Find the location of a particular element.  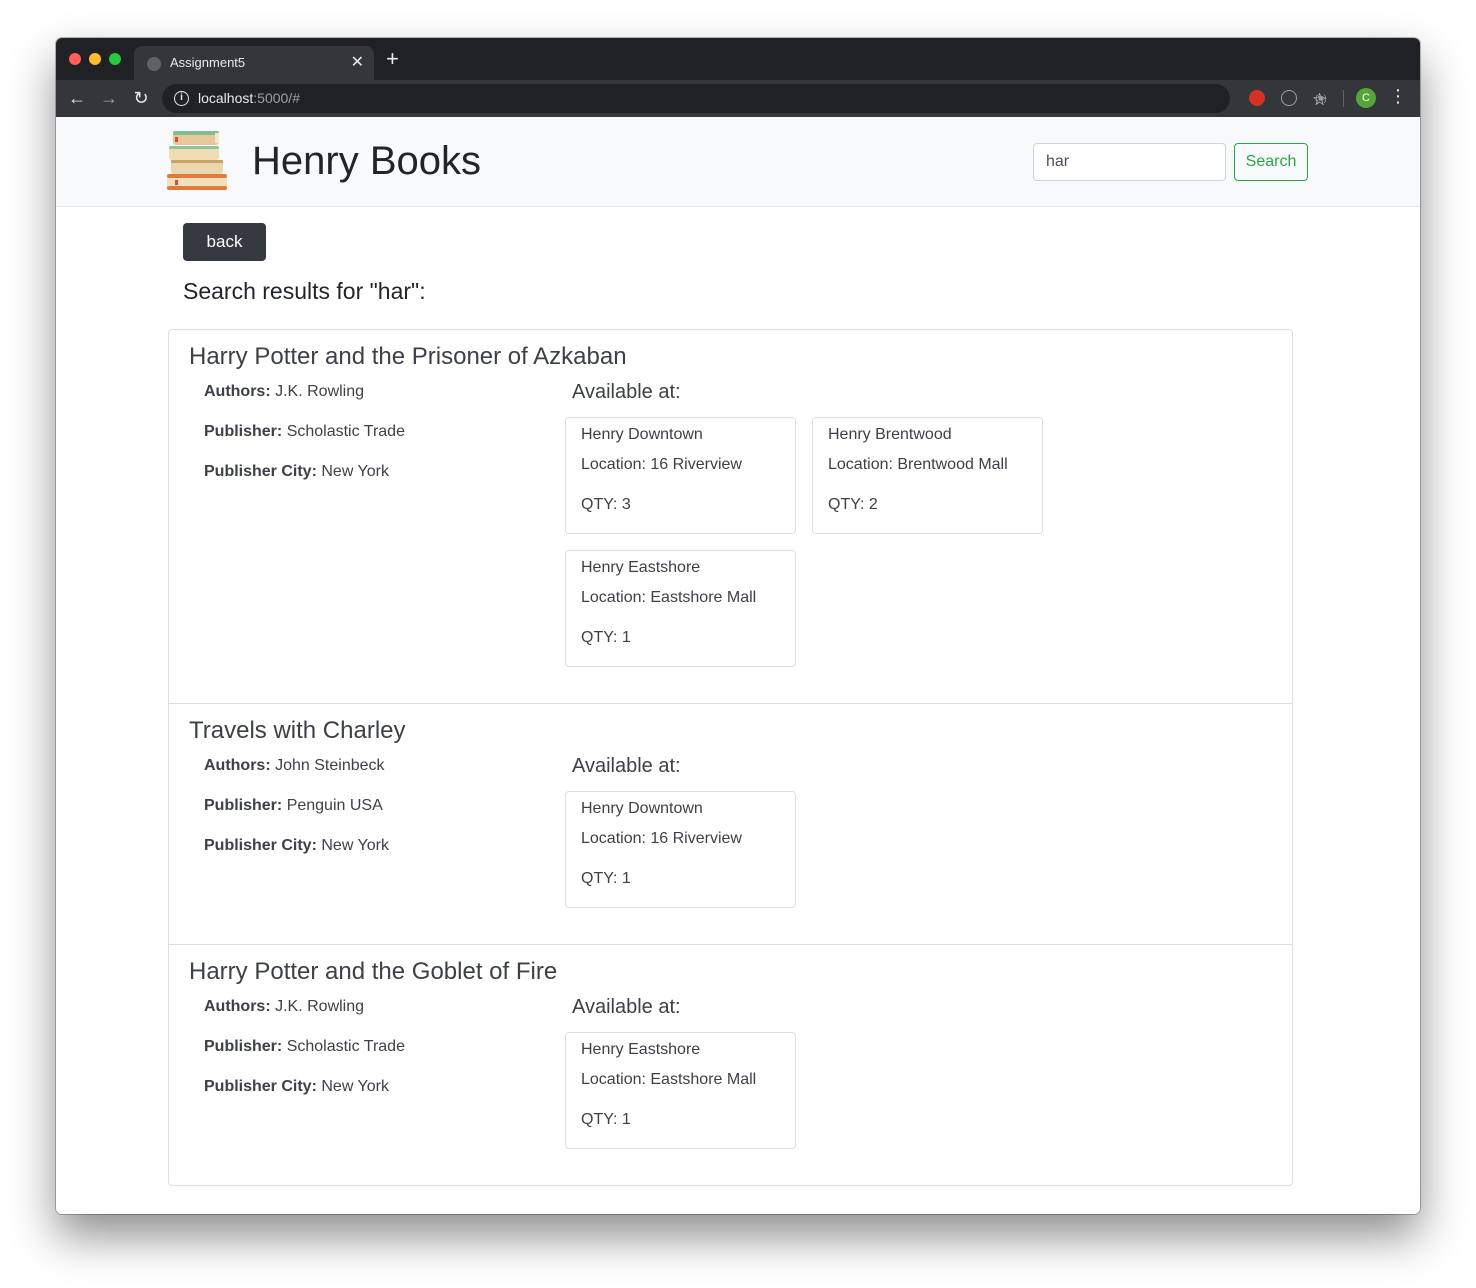

store-qty: QTY: 2 is located at coordinates (853, 504).